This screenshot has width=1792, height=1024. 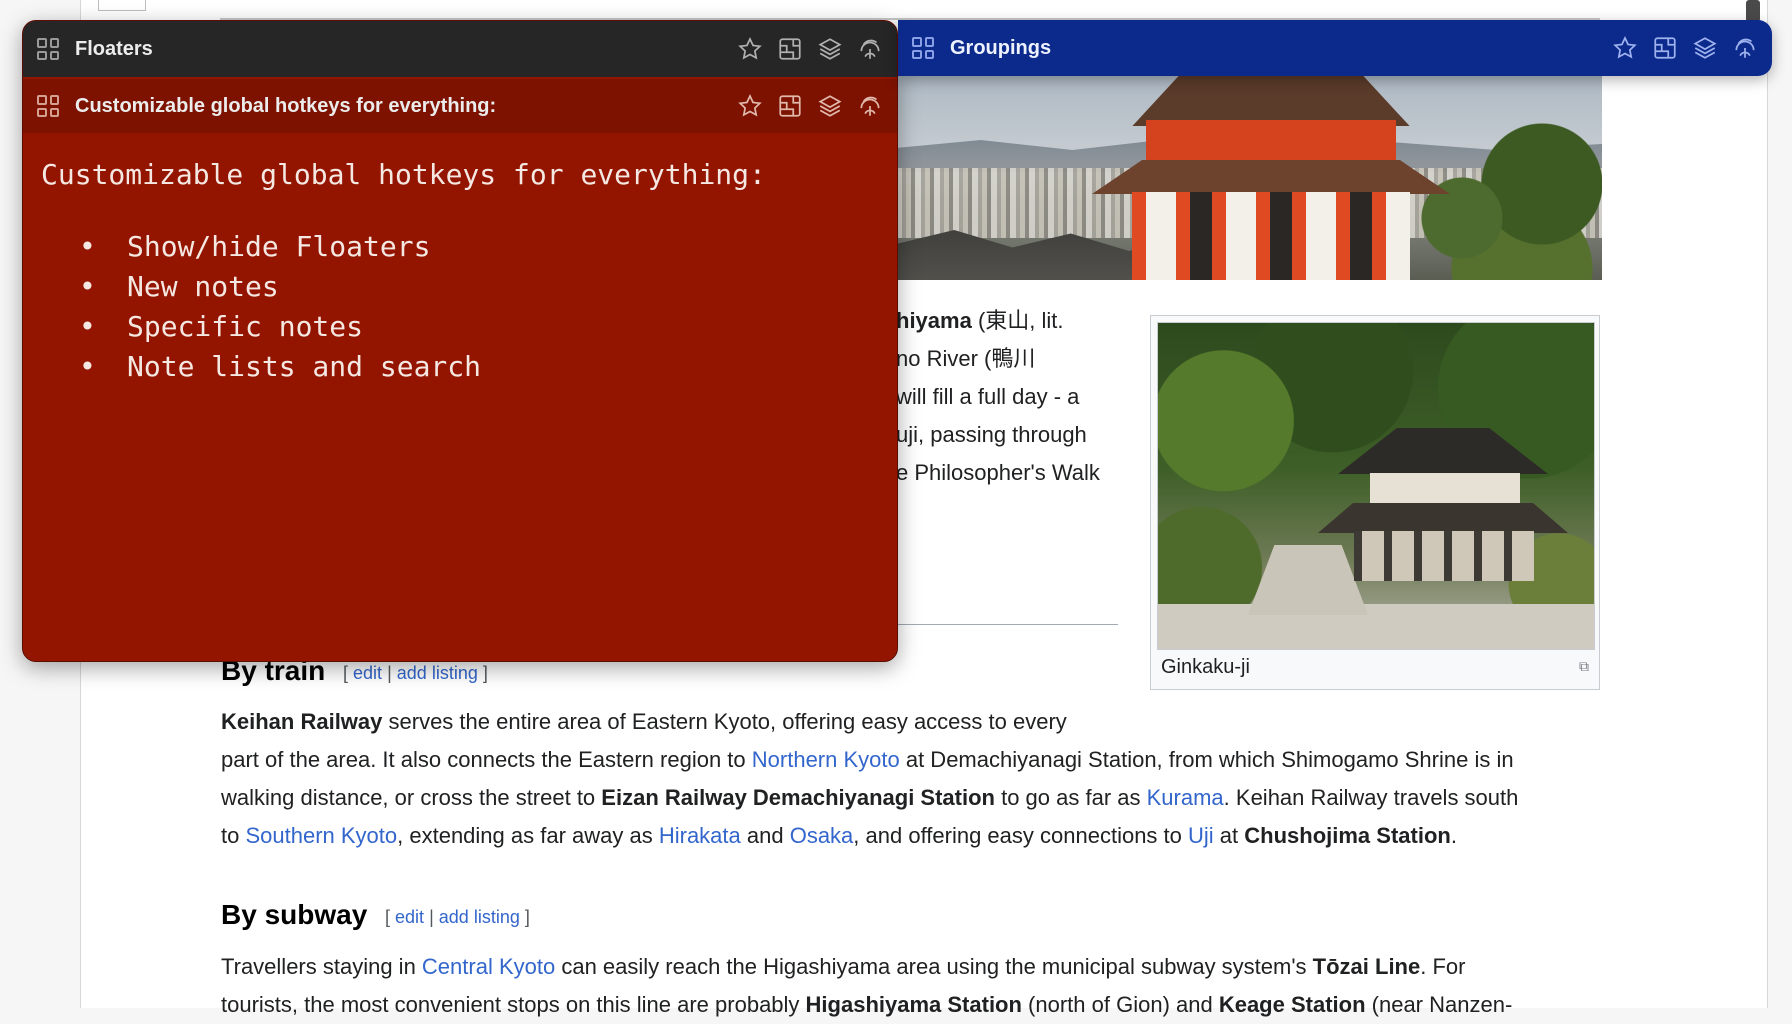 I want to click on thumbnail-image, so click(x=1376, y=486).